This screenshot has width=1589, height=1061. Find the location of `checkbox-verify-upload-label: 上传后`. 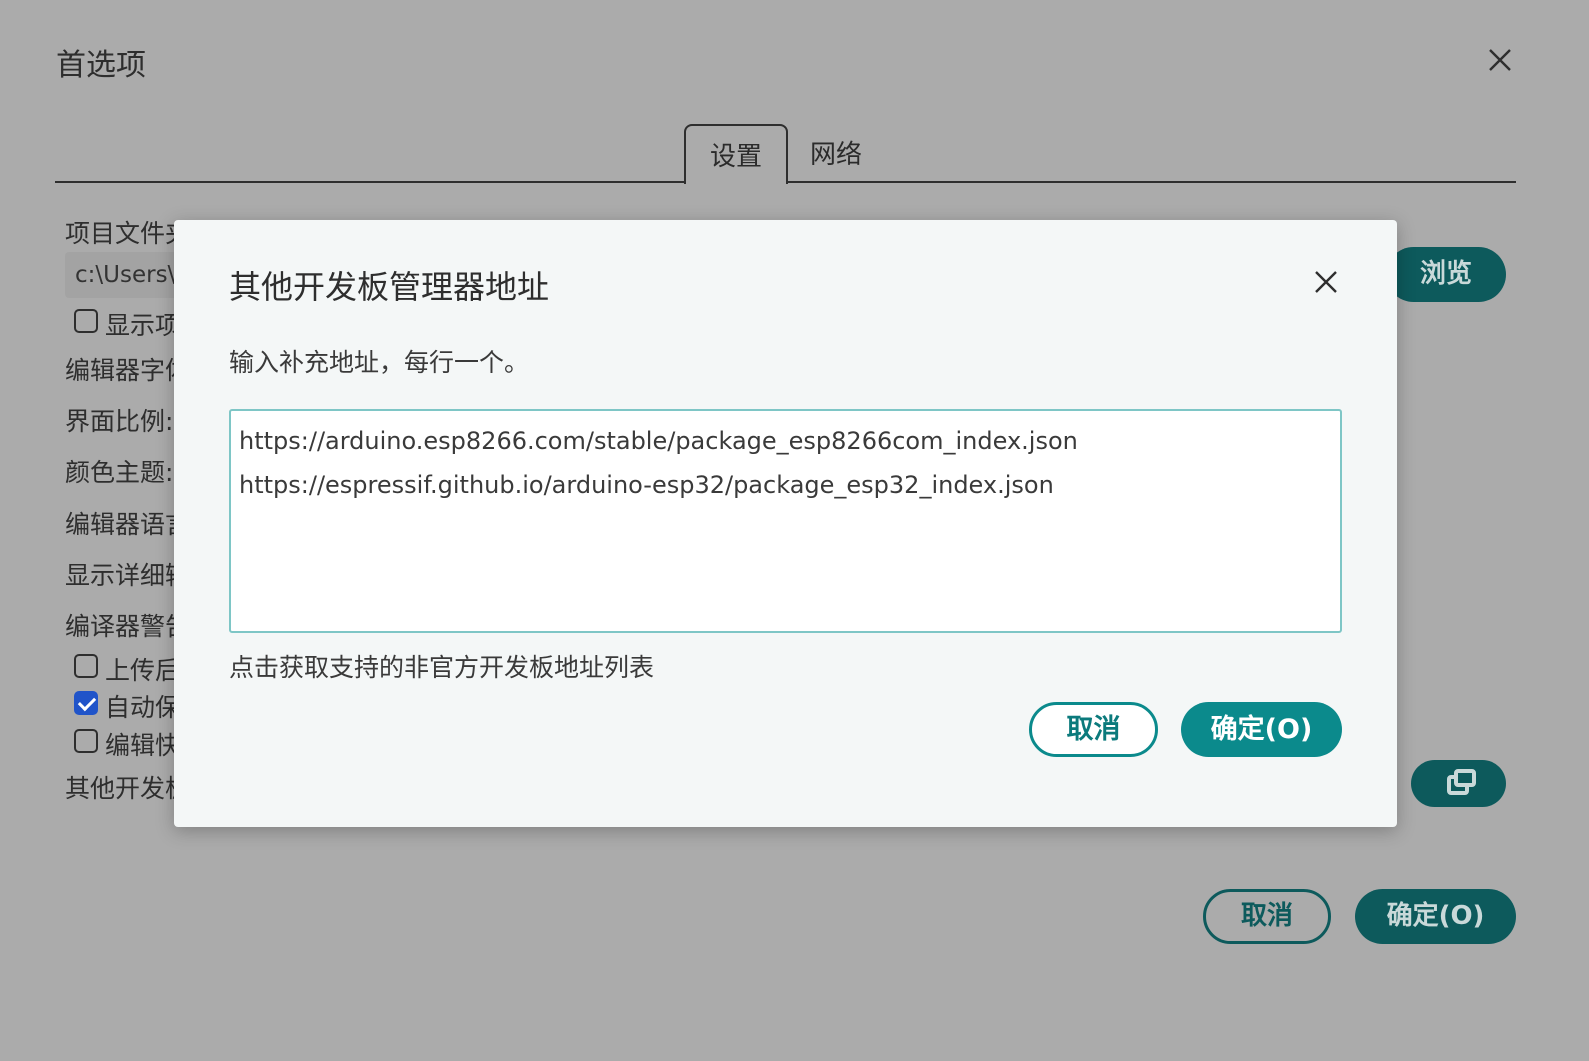

checkbox-verify-upload-label: 上传后 is located at coordinates (143, 670).